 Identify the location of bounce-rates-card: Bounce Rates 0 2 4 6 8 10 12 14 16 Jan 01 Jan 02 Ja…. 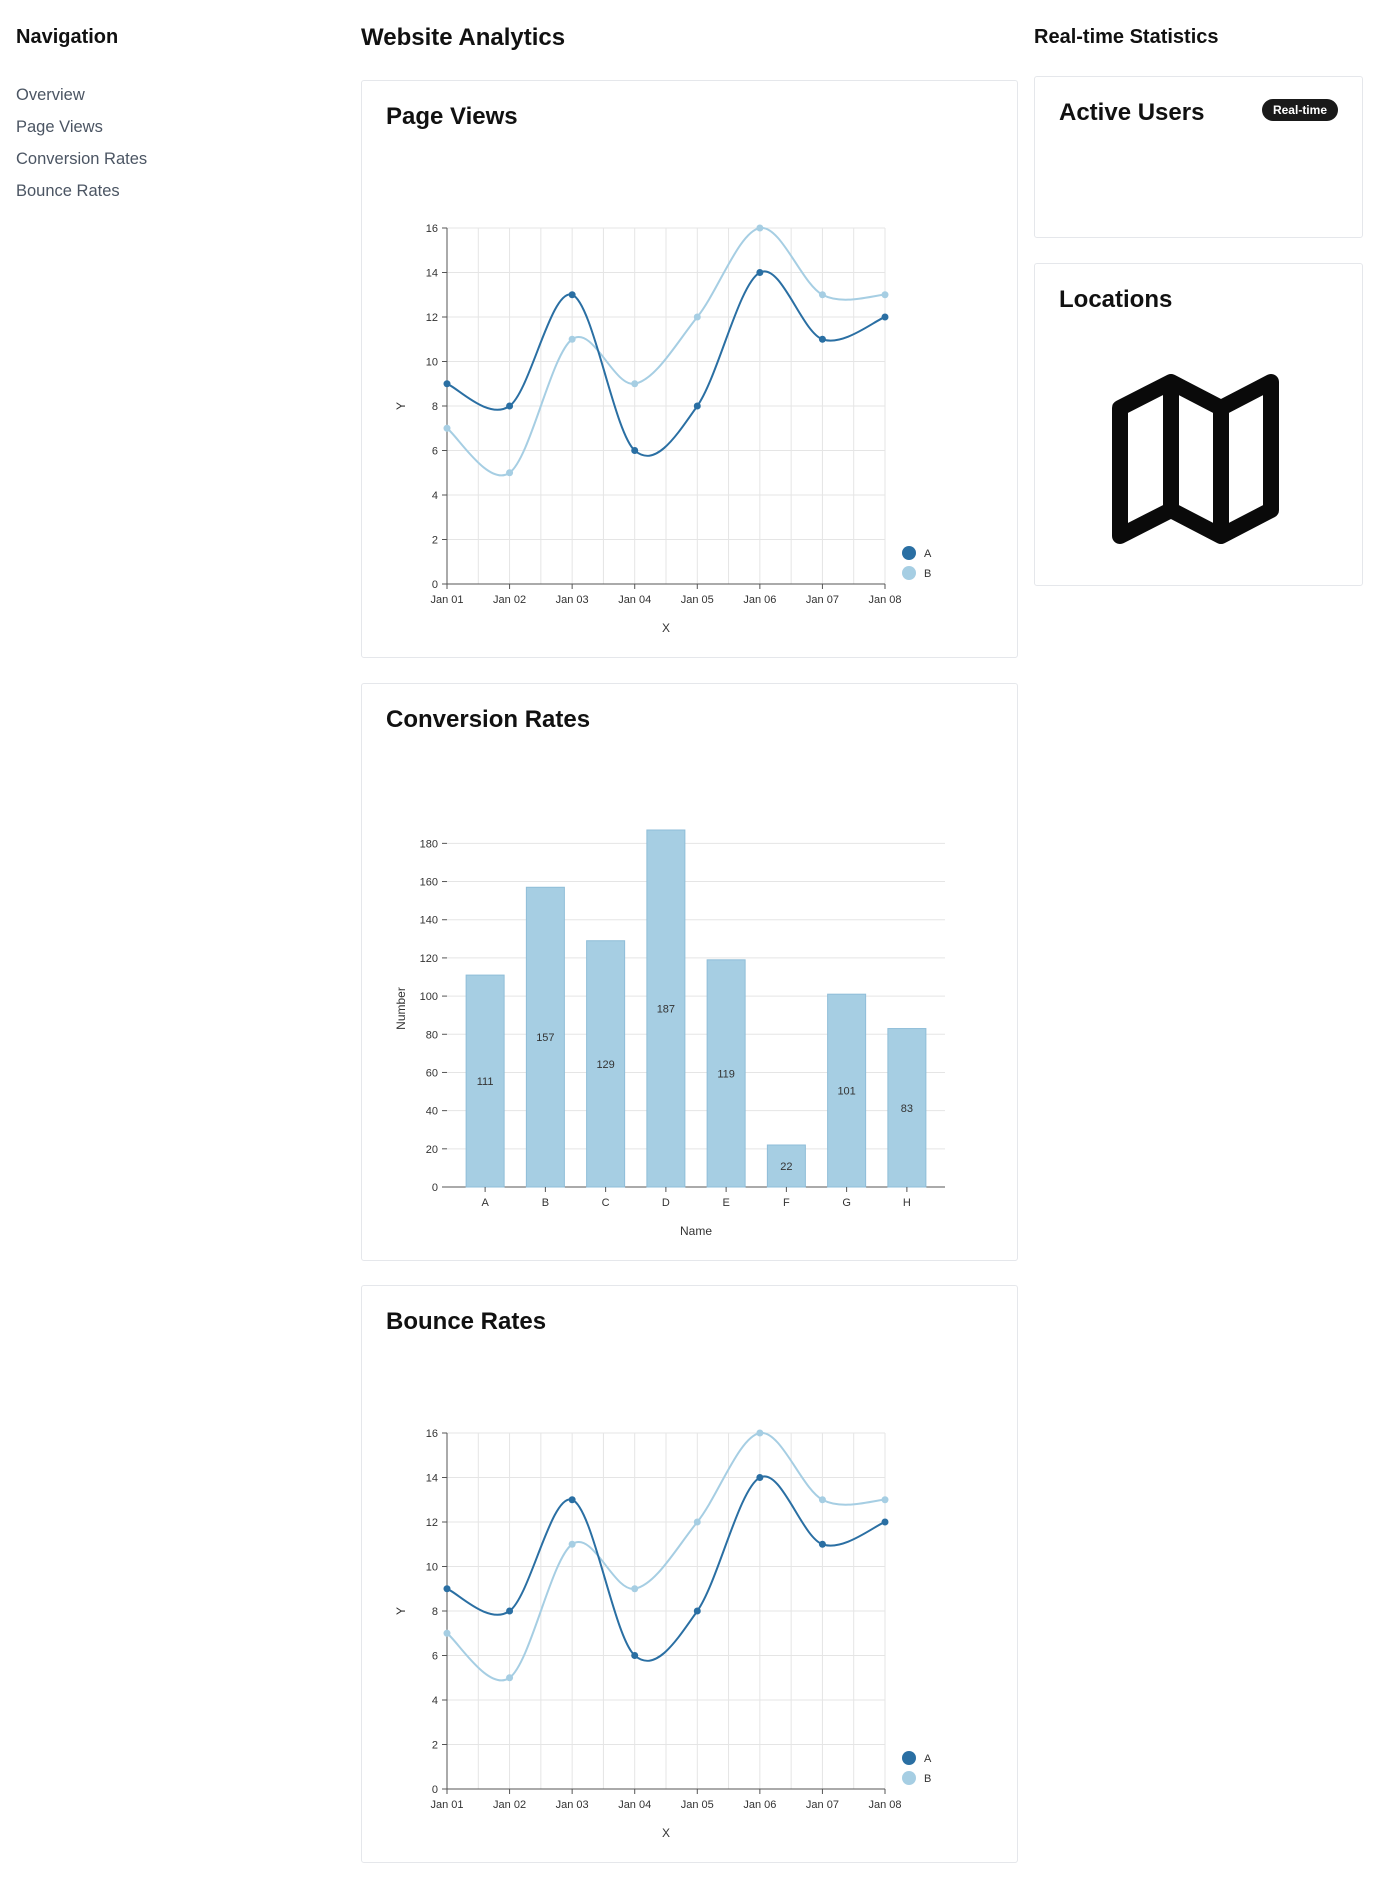
(689, 1574).